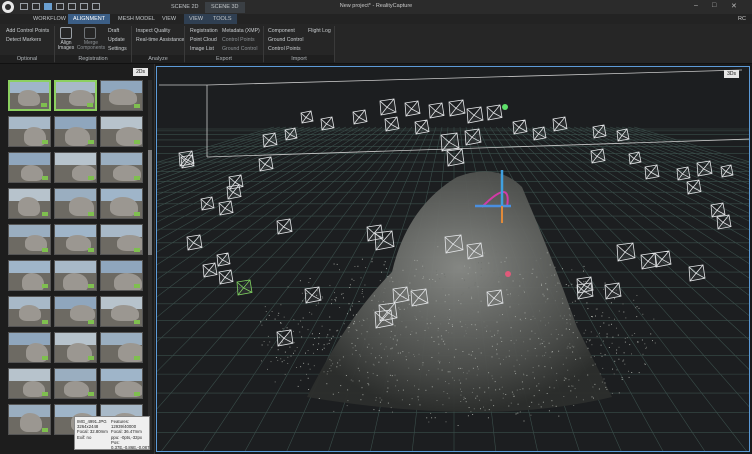 The image size is (752, 454). Describe the element at coordinates (160, 40) in the screenshot. I see `real-time-assistance-button: Real-time Assistance` at that location.